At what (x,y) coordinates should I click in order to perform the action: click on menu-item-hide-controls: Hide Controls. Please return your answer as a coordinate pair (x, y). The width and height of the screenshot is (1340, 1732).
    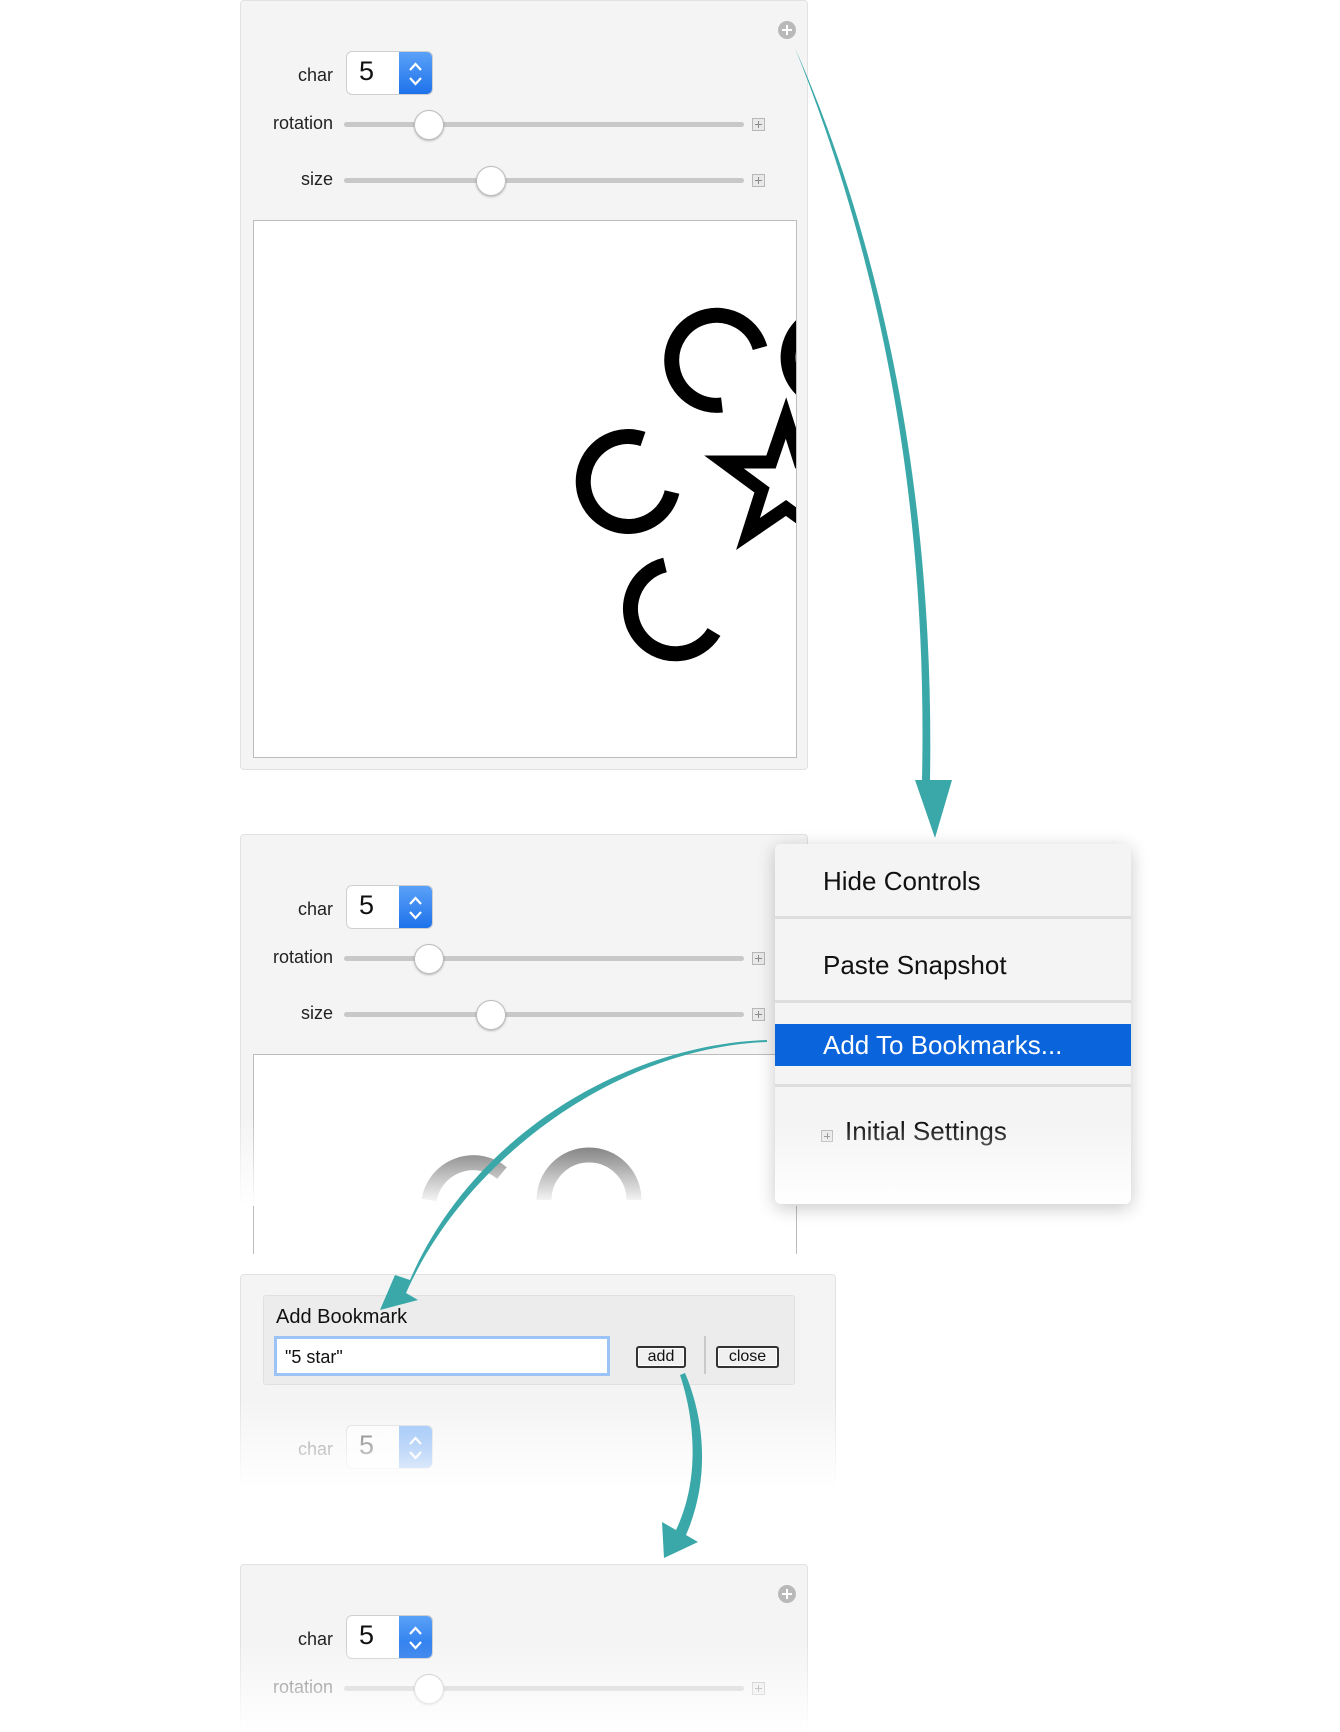
    Looking at the image, I should click on (953, 881).